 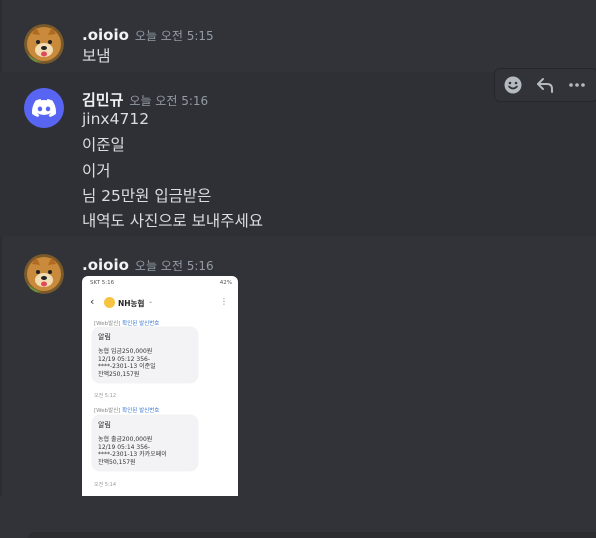 I want to click on phone-status-bar: SKT 5:16, so click(x=102, y=283).